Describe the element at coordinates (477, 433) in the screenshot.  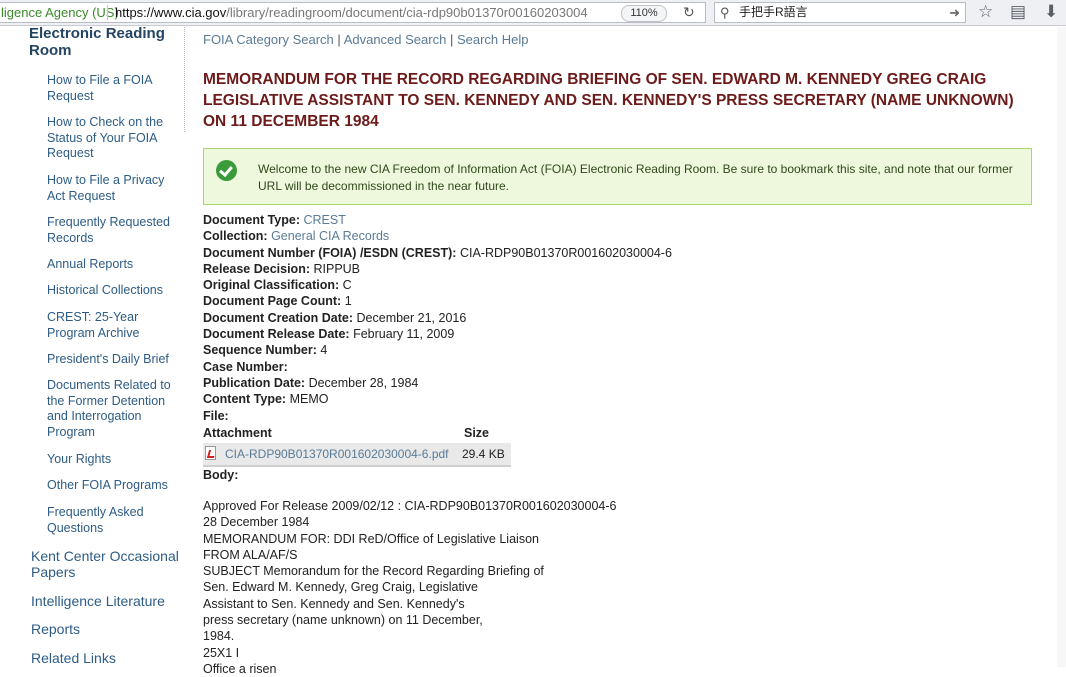
I see `size-column-header: Size` at that location.